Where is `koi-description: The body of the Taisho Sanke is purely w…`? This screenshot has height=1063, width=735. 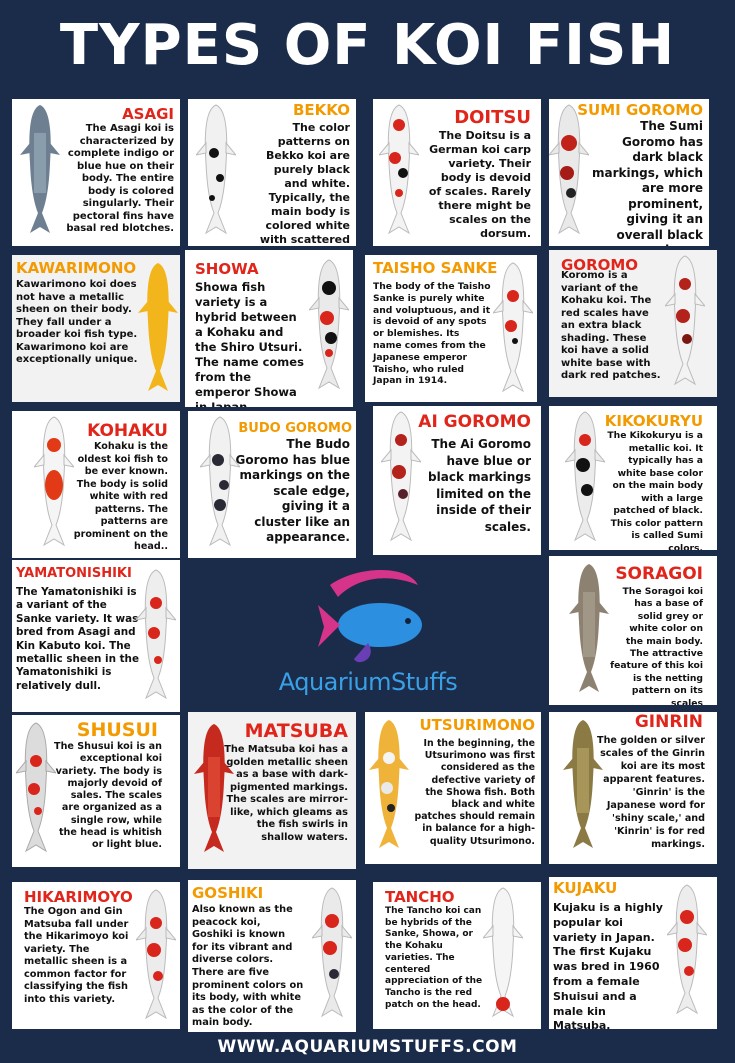 koi-description: The body of the Taisho Sanke is purely w… is located at coordinates (432, 334).